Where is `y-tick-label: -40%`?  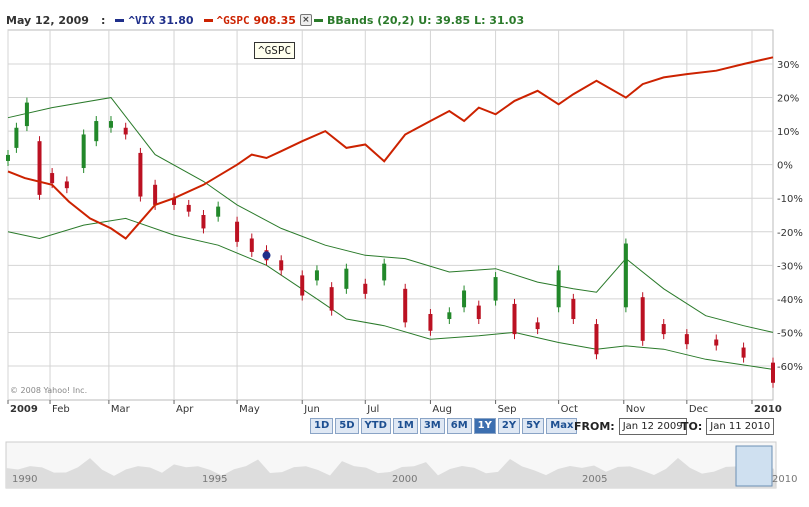 y-tick-label: -40% is located at coordinates (790, 300).